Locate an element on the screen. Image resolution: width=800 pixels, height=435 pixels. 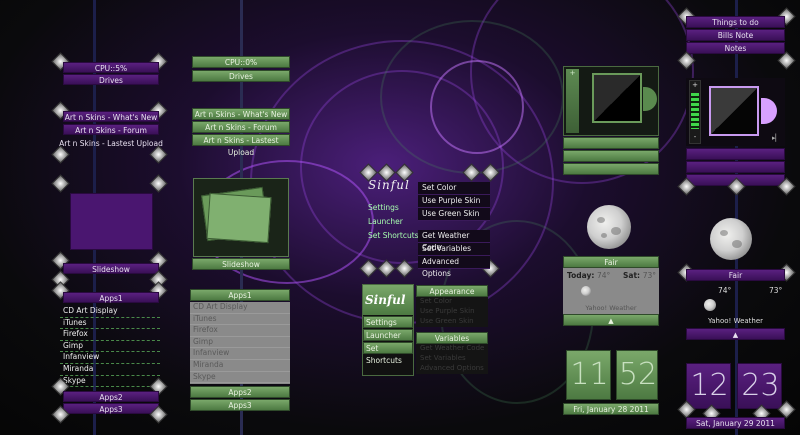
drives-button: Drives is located at coordinates (111, 79).